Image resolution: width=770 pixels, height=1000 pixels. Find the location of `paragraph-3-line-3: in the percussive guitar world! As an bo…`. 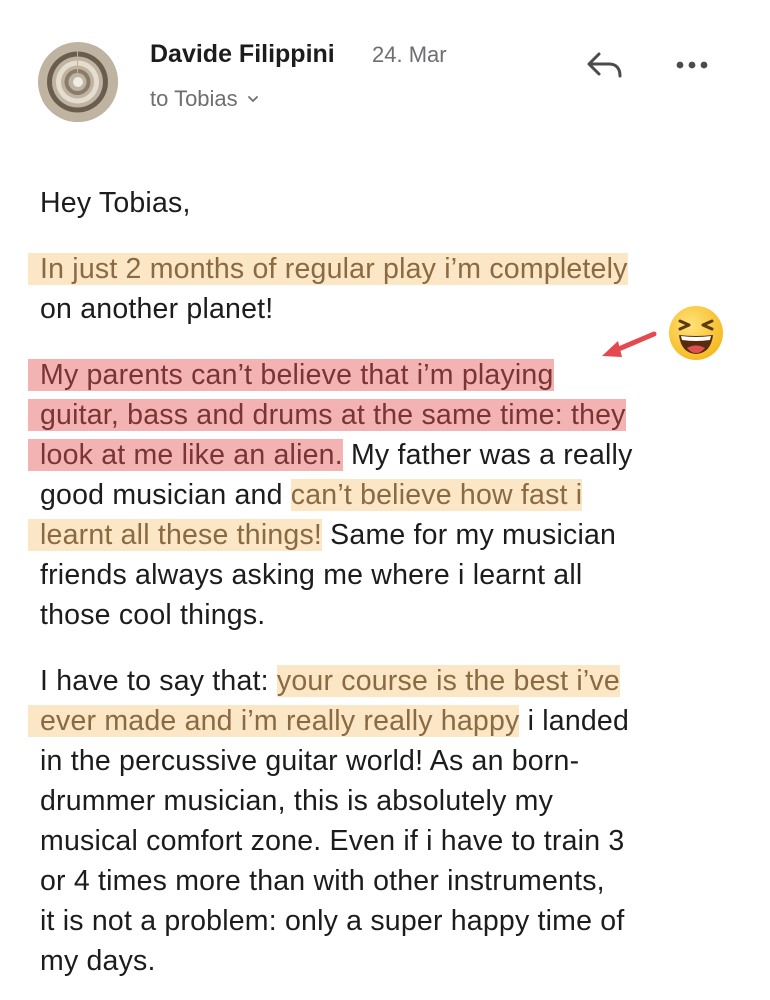

paragraph-3-line-3: in the percussive guitar world! As an bo… is located at coordinates (310, 761).